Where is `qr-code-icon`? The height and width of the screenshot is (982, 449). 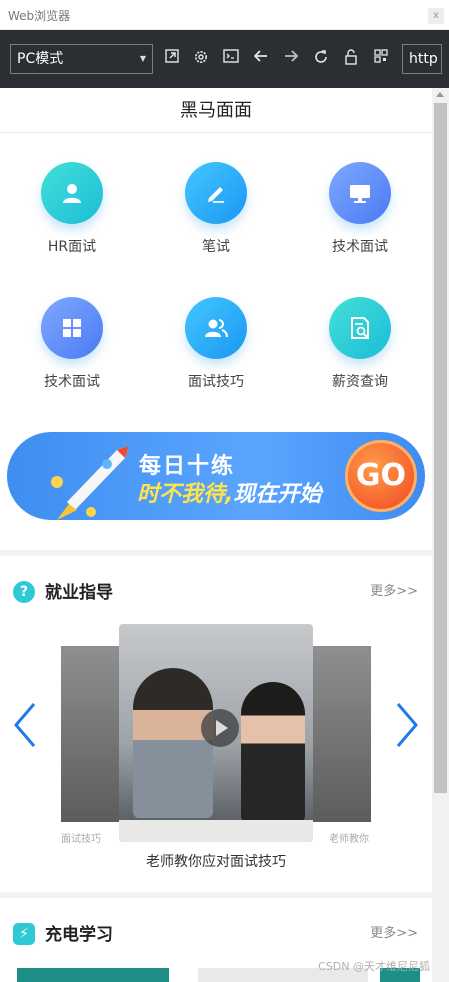 qr-code-icon is located at coordinates (381, 58).